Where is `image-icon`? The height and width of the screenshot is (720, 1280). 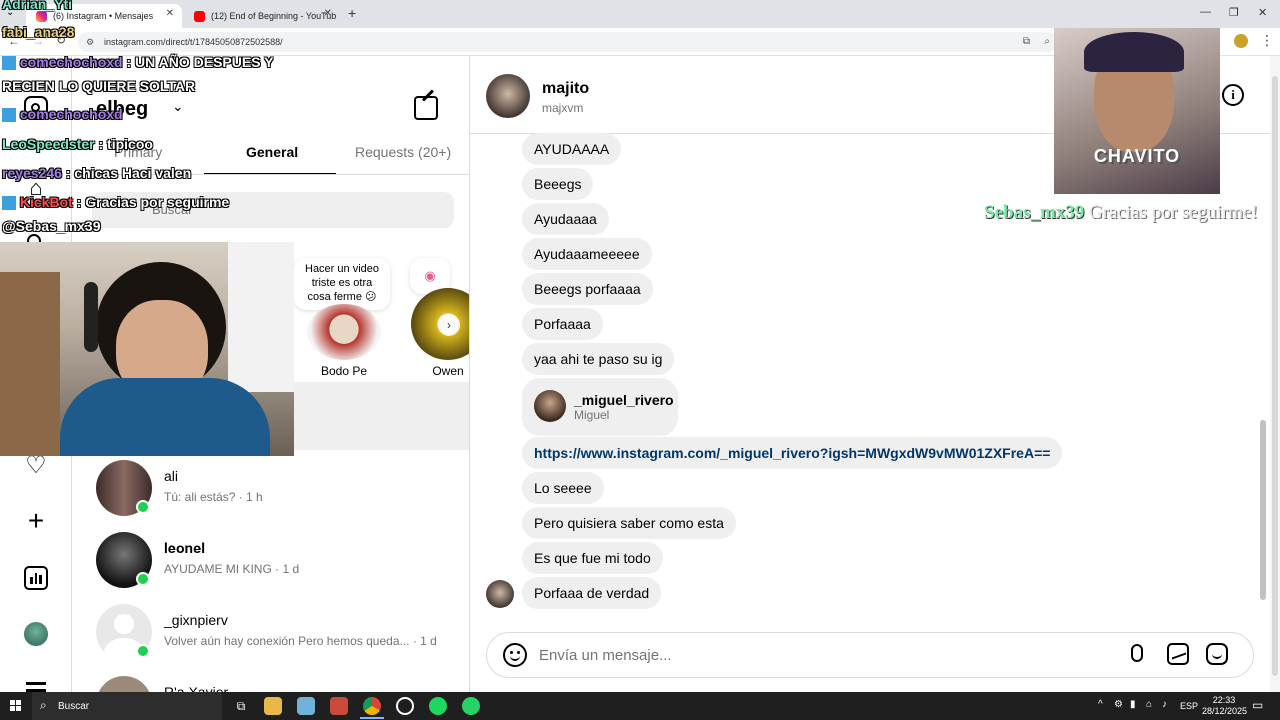 image-icon is located at coordinates (1178, 654).